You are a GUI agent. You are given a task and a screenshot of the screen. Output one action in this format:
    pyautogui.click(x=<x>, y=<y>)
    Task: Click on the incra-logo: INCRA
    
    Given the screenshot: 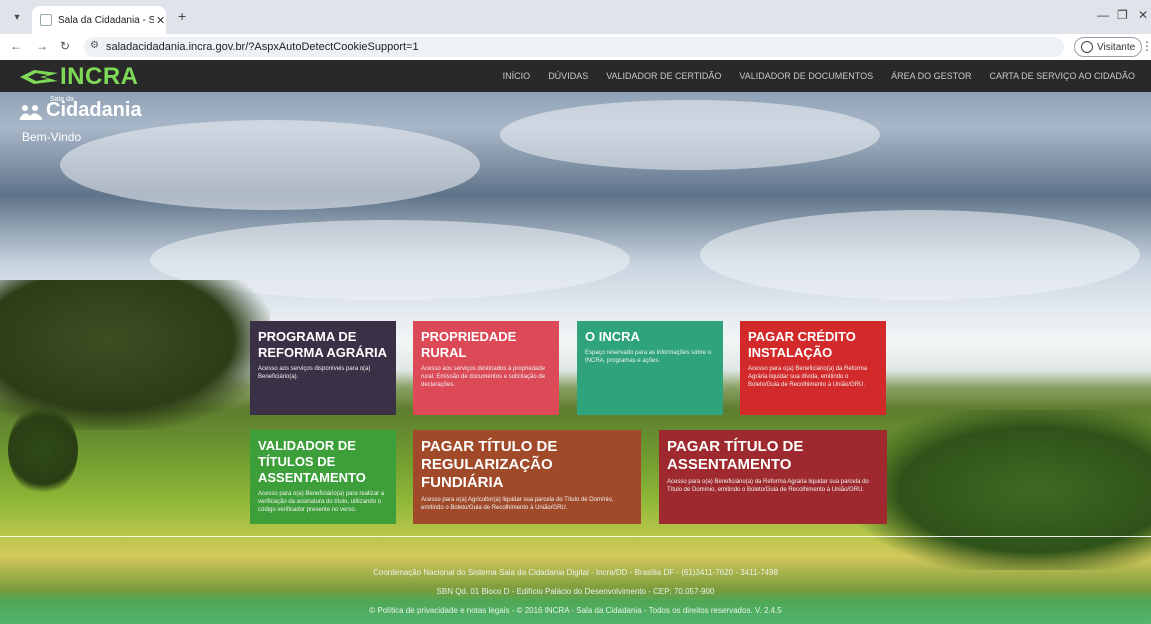 What is the action you would take?
    pyautogui.click(x=79, y=77)
    